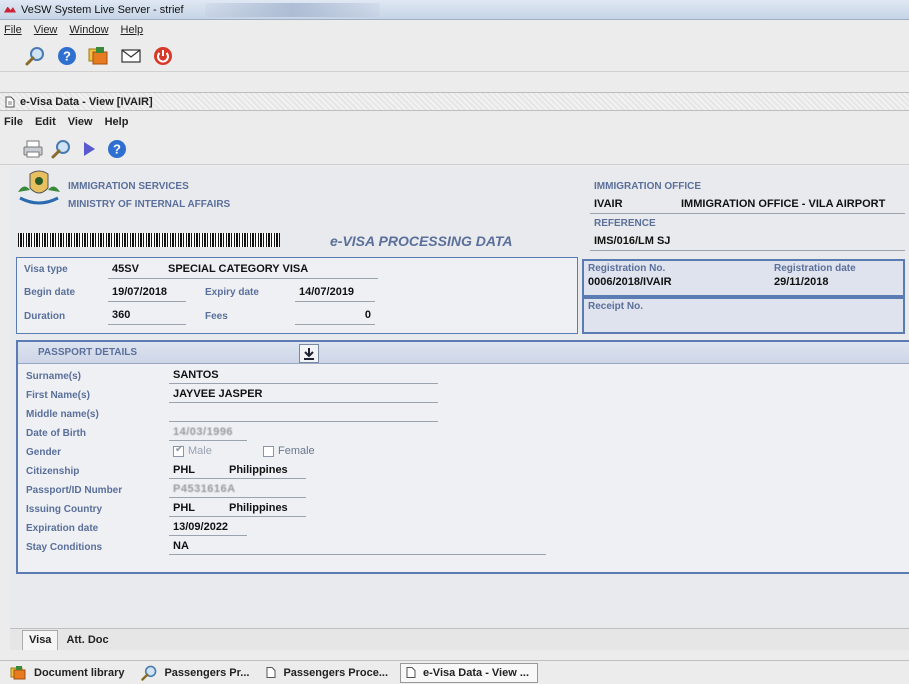 This screenshot has width=909, height=684. I want to click on subwindow-title: e-Visa Data - View [IVAIR], so click(86, 101).